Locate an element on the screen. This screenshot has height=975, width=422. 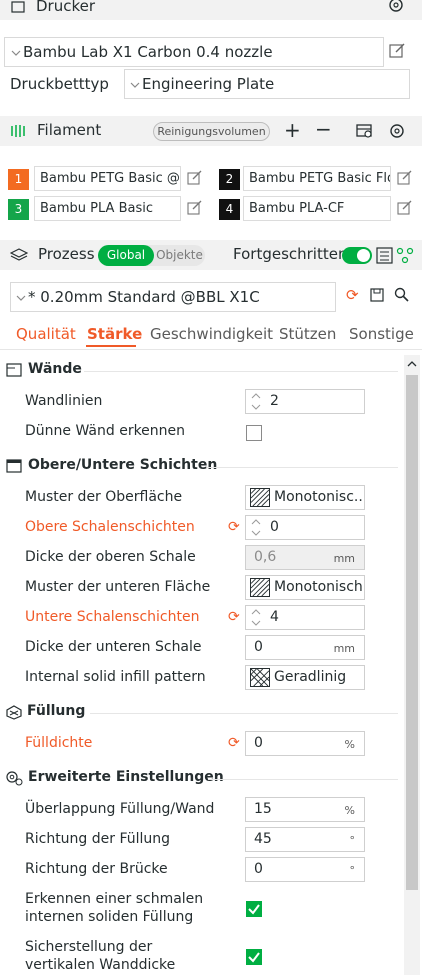
process-preset-combo: * 0.20mm Standard @BBL X1C is located at coordinates (173, 297).